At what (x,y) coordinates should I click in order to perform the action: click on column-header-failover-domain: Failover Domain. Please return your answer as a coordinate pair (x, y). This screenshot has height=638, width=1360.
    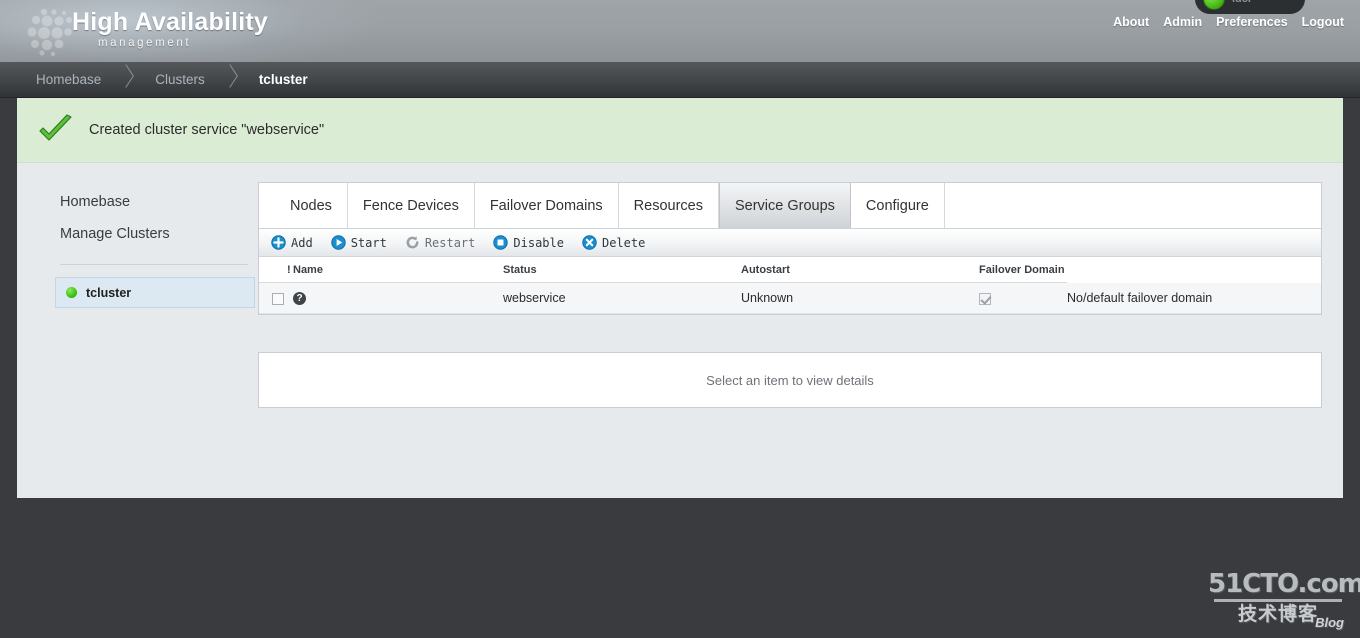
    Looking at the image, I should click on (1023, 270).